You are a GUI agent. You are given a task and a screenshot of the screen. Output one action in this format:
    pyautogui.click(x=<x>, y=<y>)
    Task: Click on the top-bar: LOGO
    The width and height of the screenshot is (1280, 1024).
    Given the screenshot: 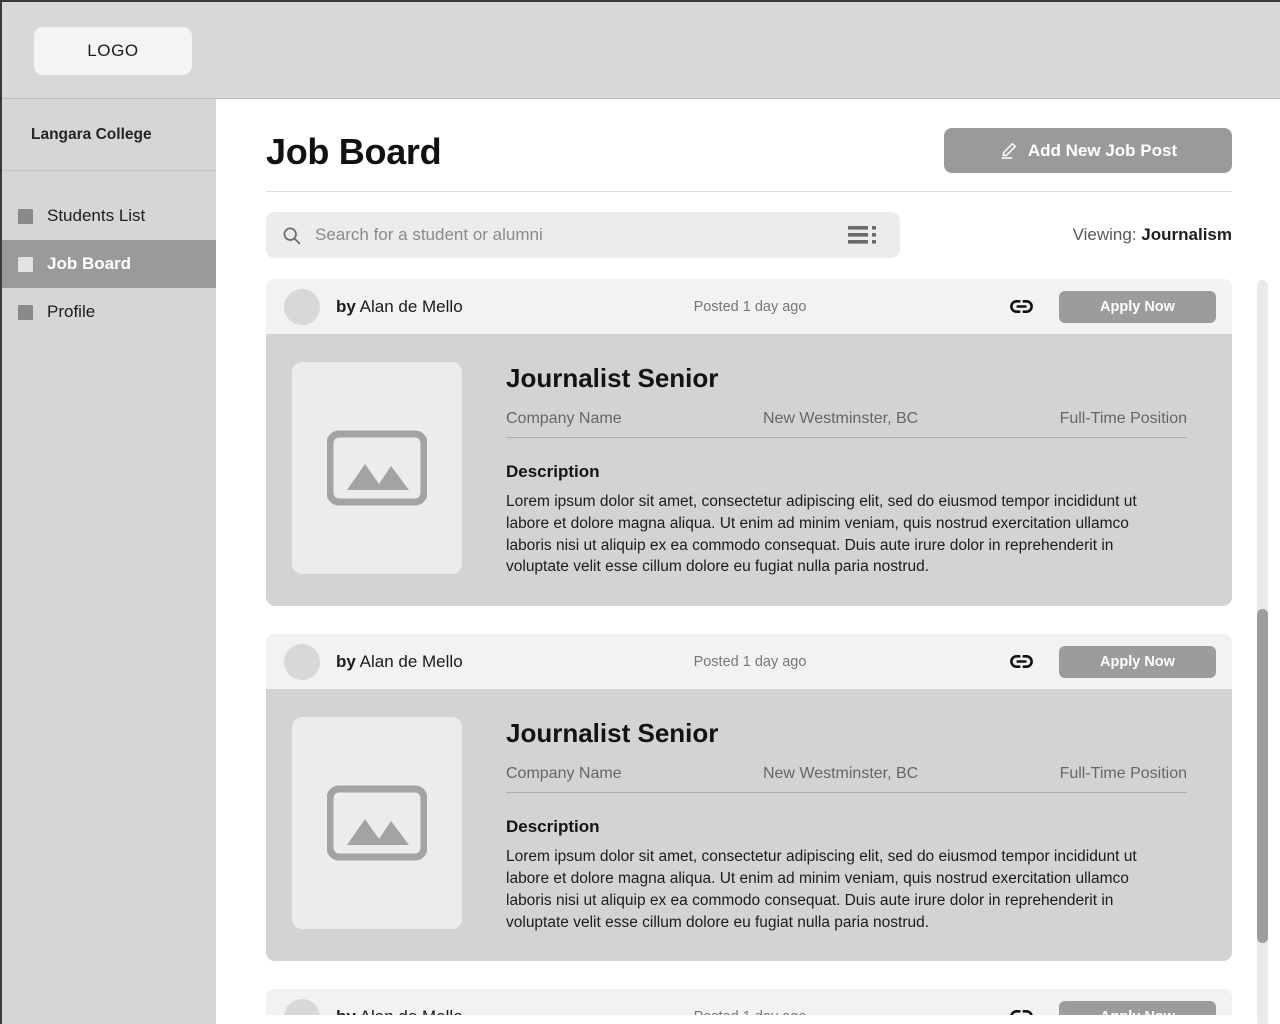 What is the action you would take?
    pyautogui.click(x=641, y=50)
    